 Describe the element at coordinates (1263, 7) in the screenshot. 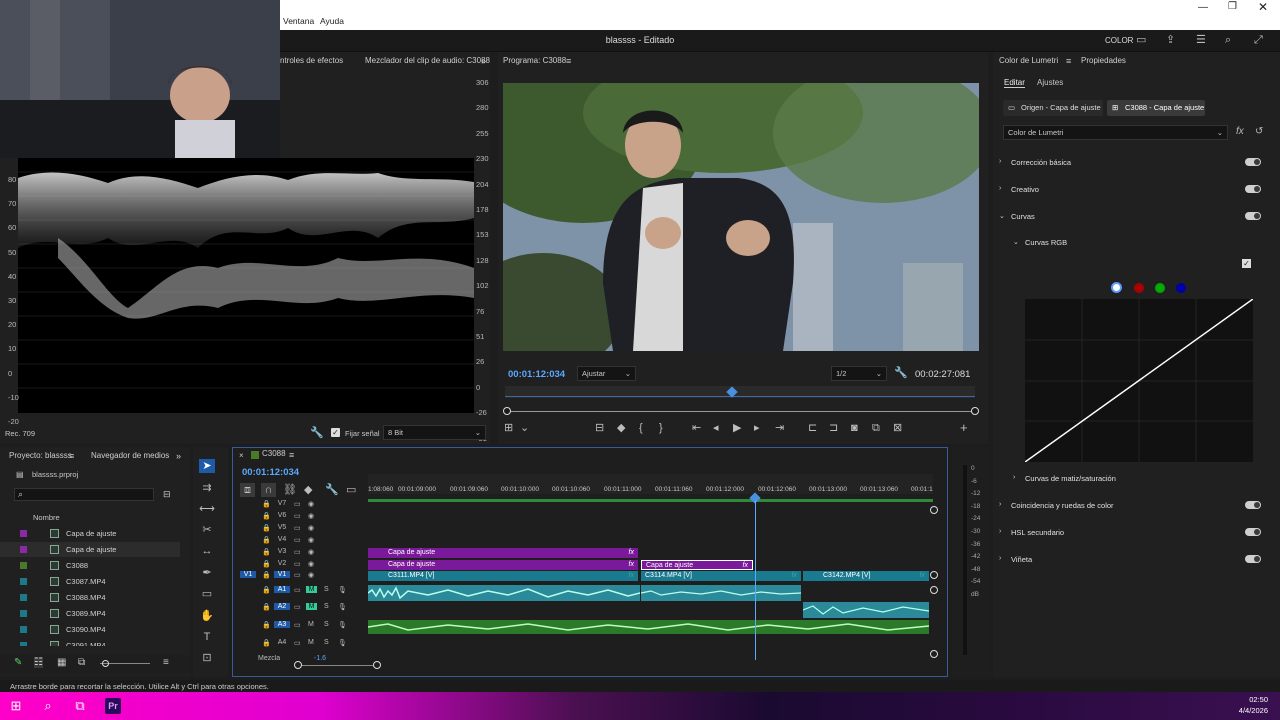

I see `close-icon: ✕` at that location.